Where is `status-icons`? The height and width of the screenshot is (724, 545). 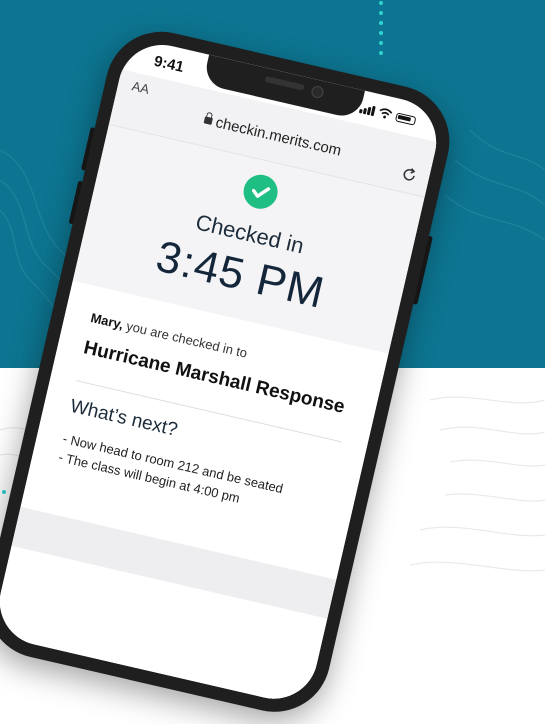
status-icons is located at coordinates (387, 114).